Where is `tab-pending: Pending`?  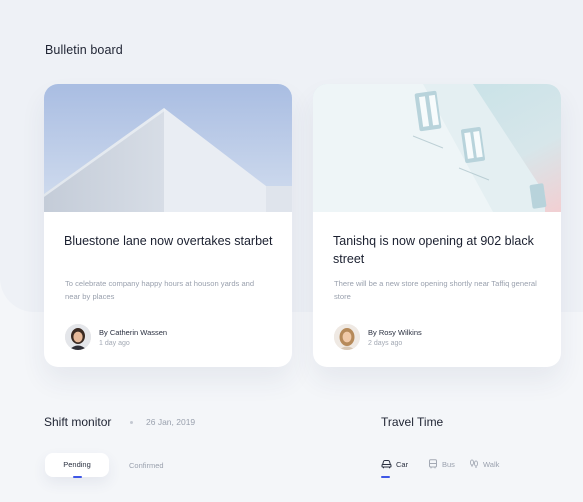
tab-pending: Pending is located at coordinates (77, 465).